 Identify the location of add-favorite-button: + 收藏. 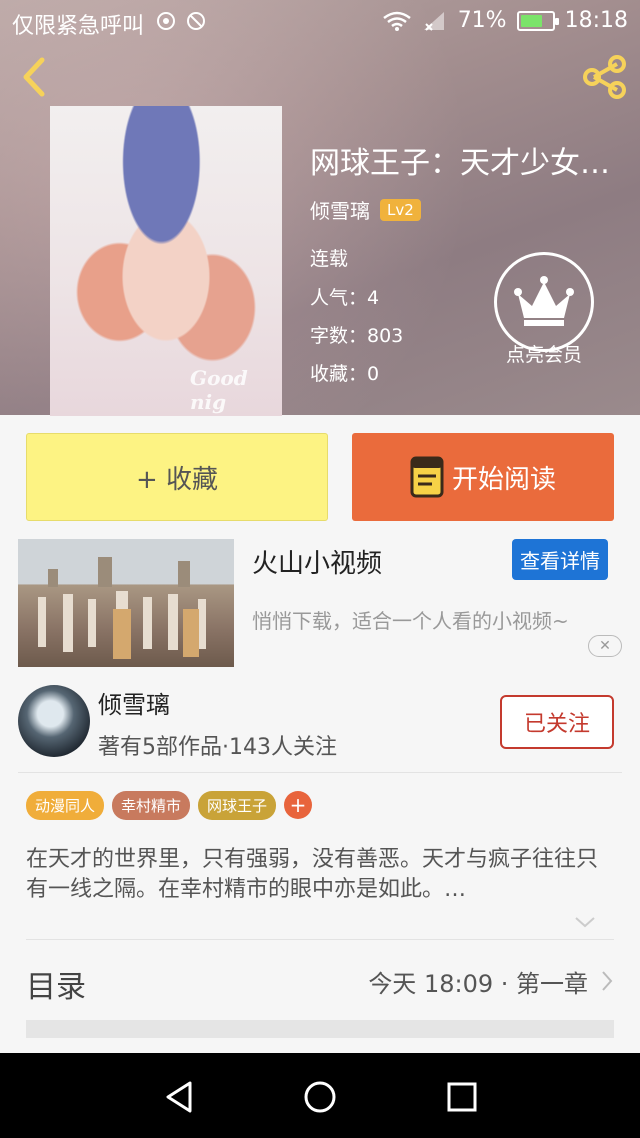
(177, 477).